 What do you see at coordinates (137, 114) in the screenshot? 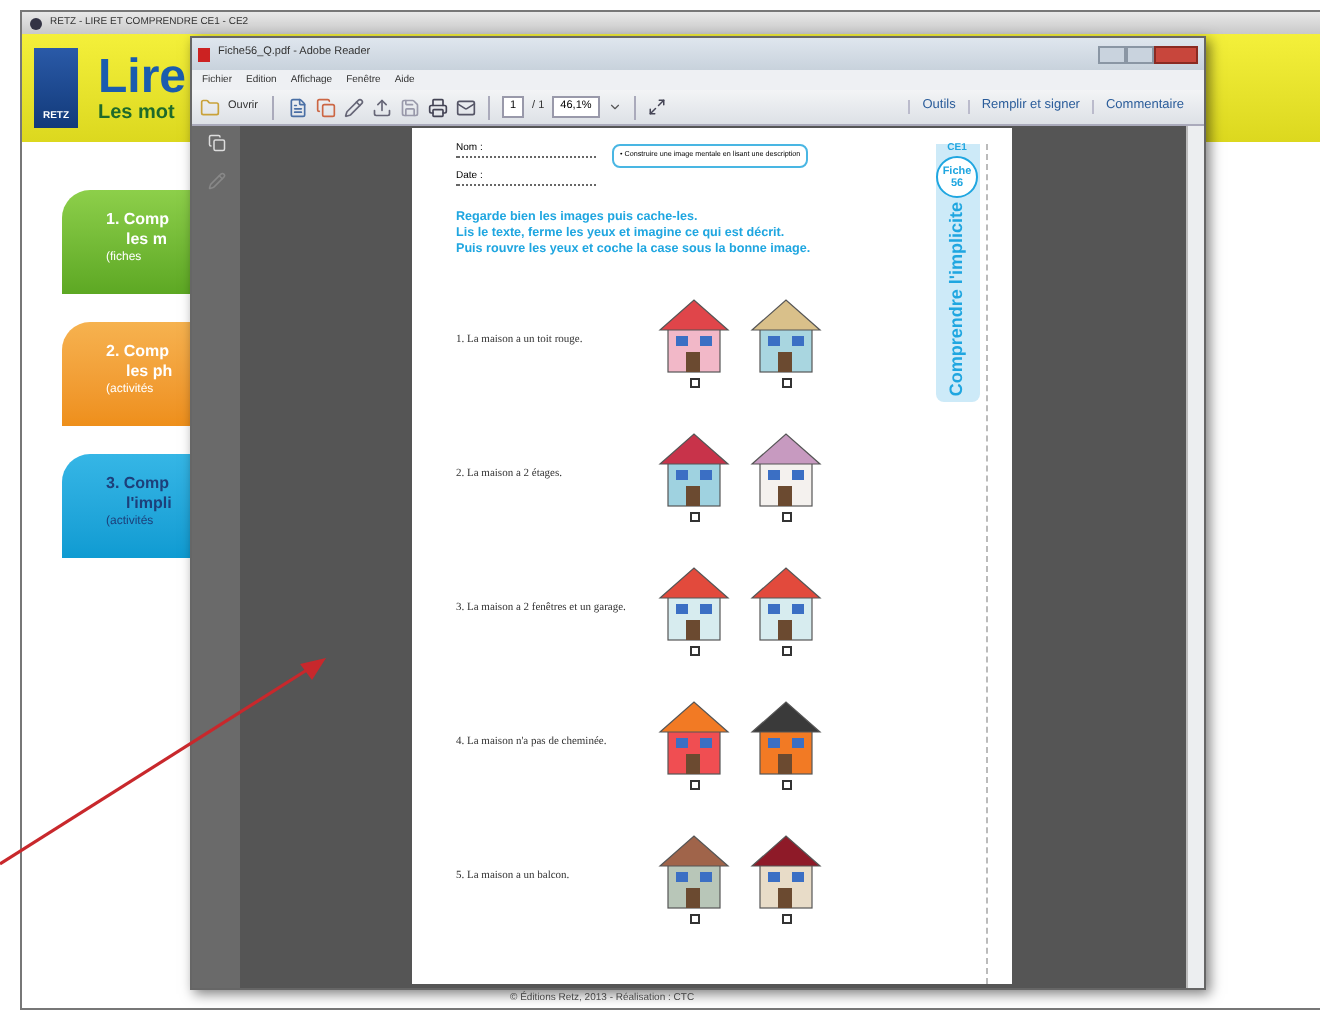
I see `header-subtitle: Les mot` at bounding box center [137, 114].